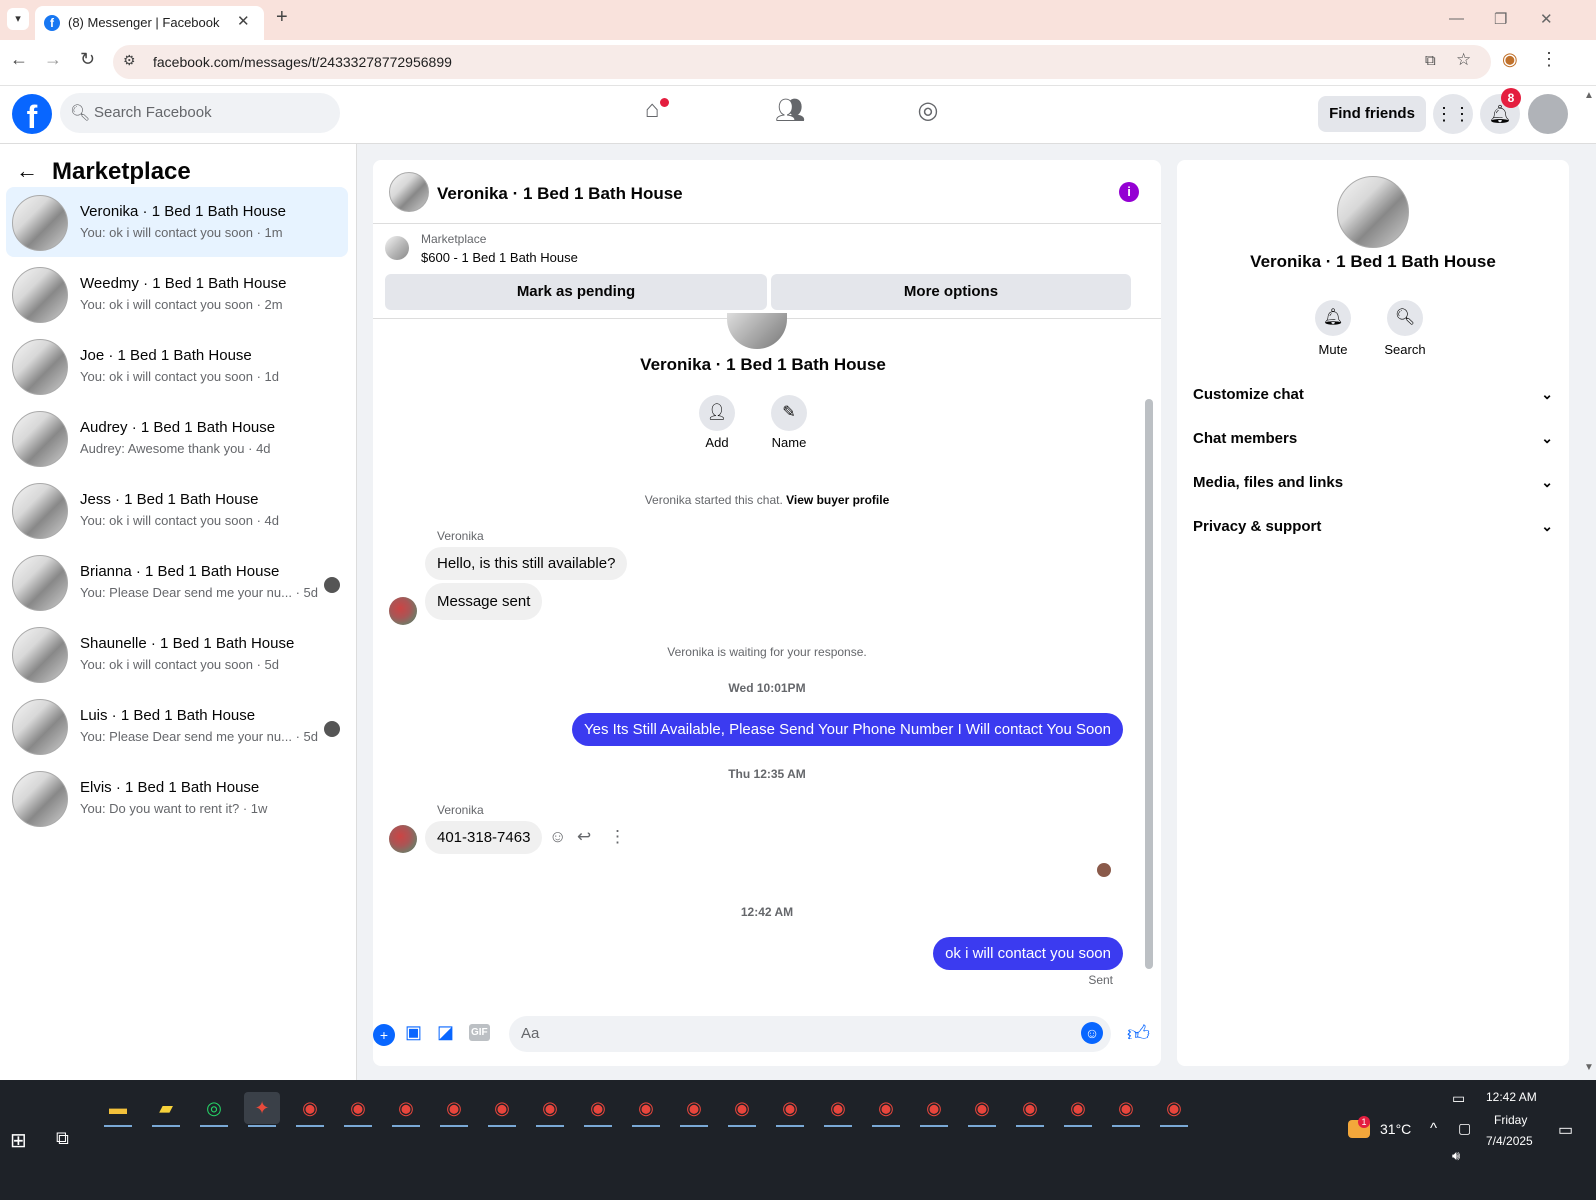  Describe the element at coordinates (1149, 684) in the screenshot. I see `thread-scrollbar` at that location.